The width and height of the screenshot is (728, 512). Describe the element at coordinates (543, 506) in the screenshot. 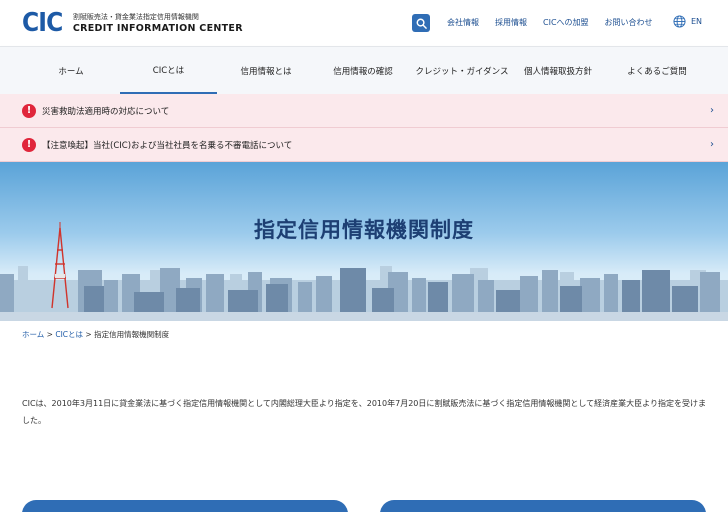

I see `content-card-right` at that location.